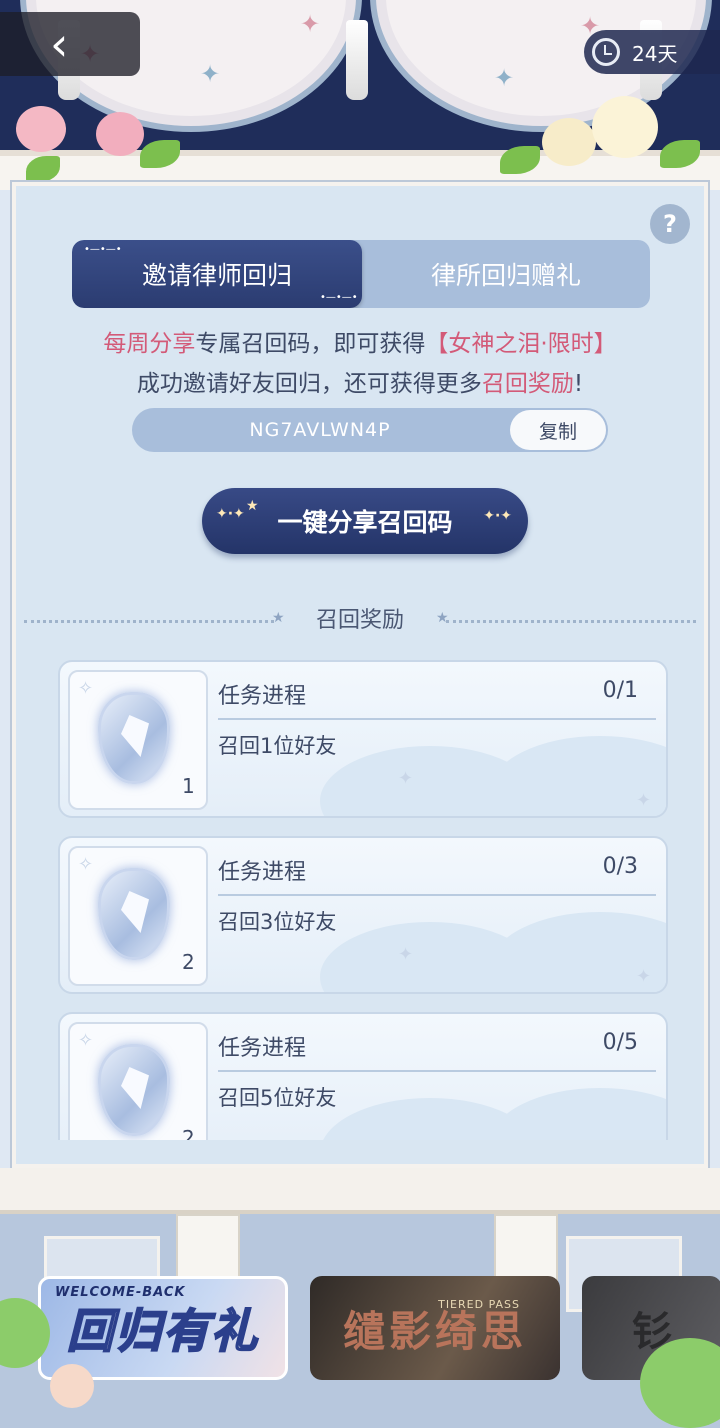  I want to click on question-mark-icon: ?, so click(670, 224).